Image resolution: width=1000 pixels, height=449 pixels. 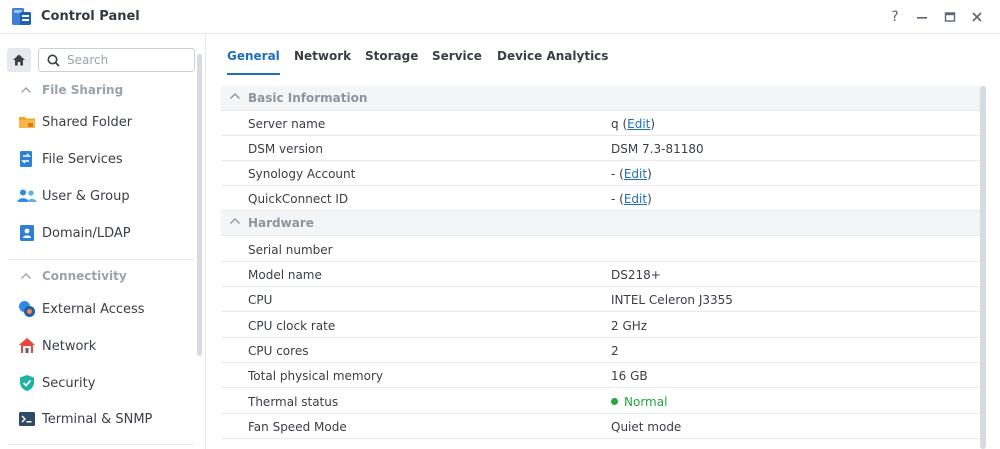 What do you see at coordinates (603, 173) in the screenshot?
I see `info-row-synology-account: Synology Account - (Edit)` at bounding box center [603, 173].